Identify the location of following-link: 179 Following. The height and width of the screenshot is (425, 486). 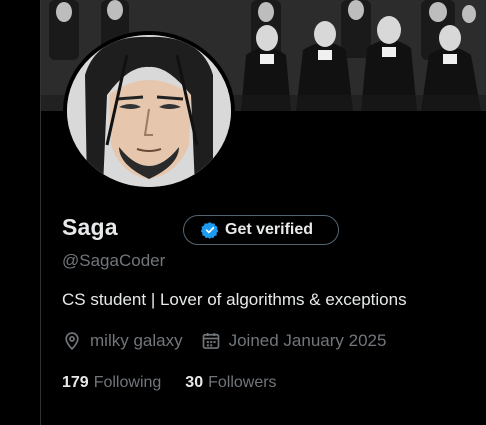
(111, 383).